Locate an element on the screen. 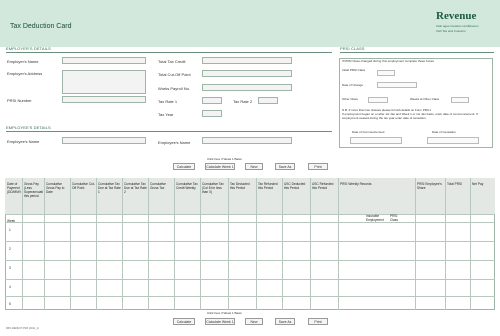  prsi-number-input is located at coordinates (104, 99).